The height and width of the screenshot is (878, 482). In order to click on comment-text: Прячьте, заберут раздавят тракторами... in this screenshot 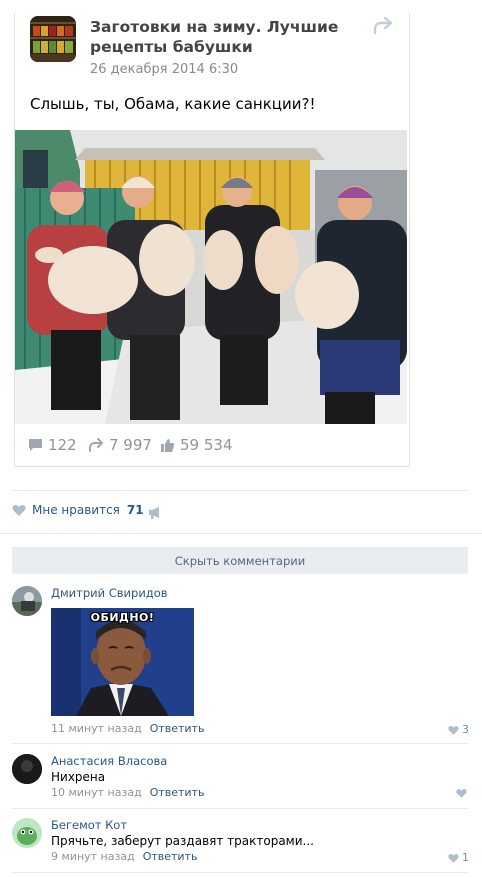, I will do `click(182, 841)`.